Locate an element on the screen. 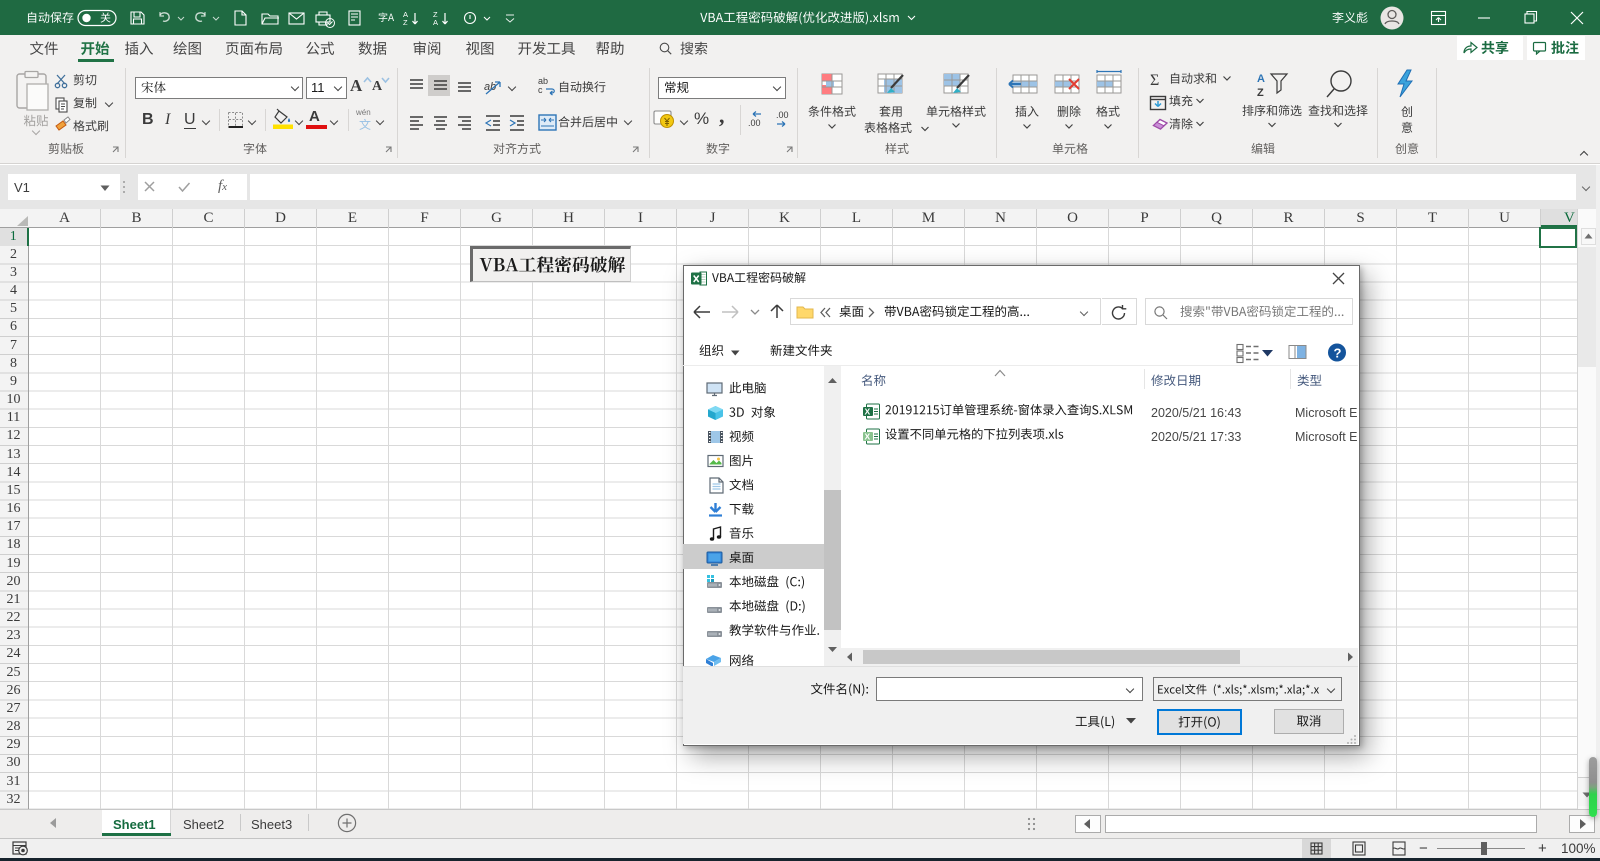 The width and height of the screenshot is (1600, 861). svg-text: Z is located at coordinates (1260, 93).